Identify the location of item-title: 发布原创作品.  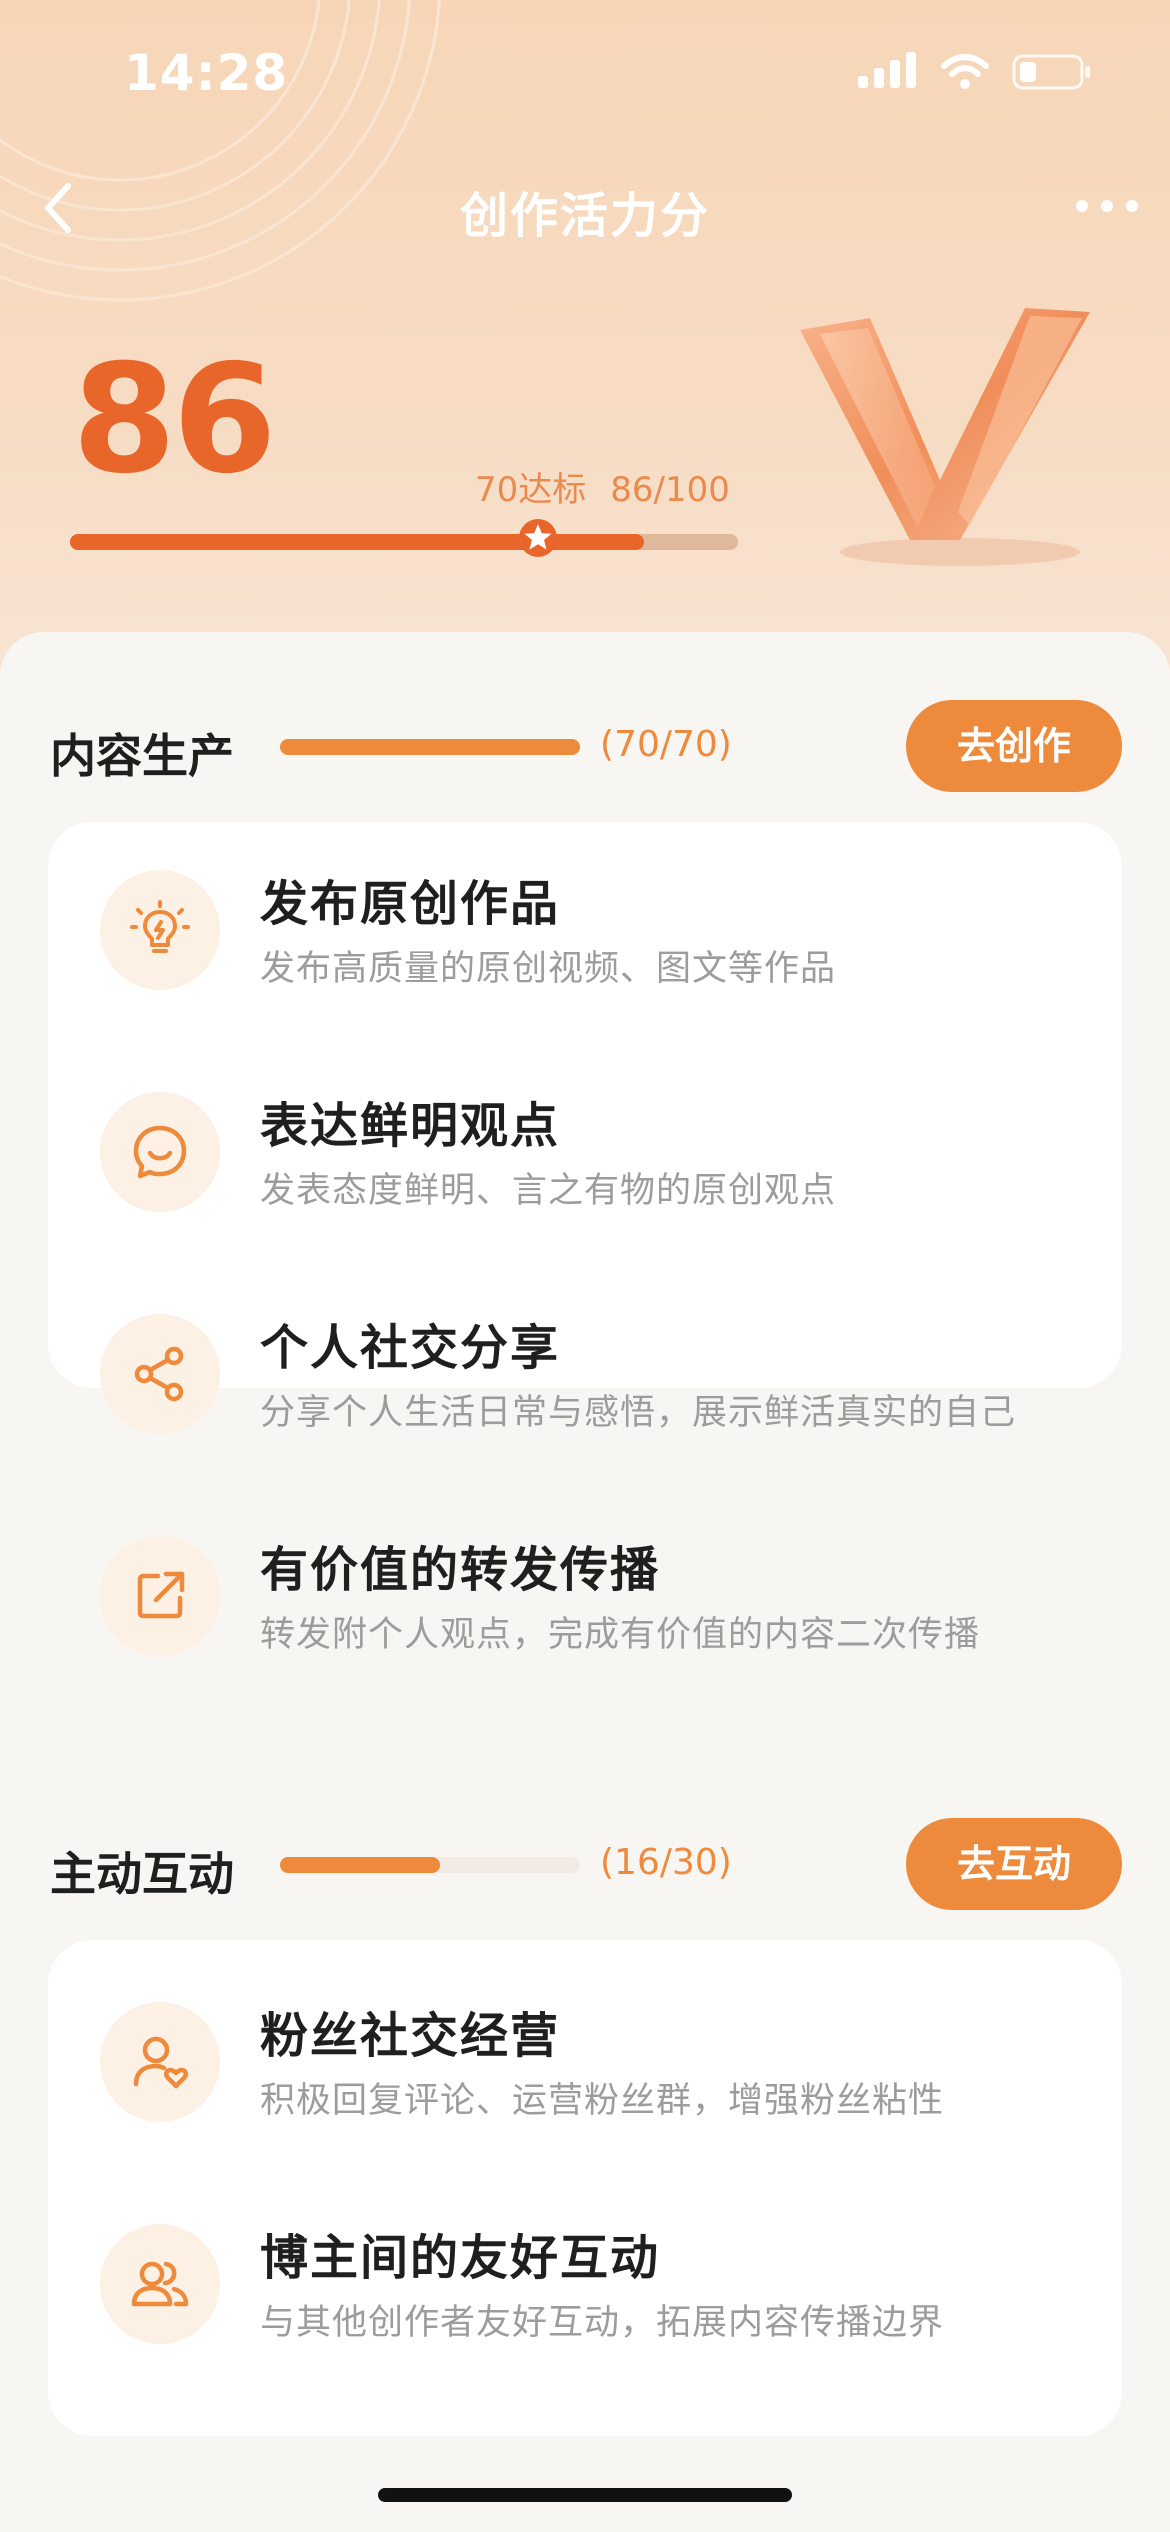
(410, 904).